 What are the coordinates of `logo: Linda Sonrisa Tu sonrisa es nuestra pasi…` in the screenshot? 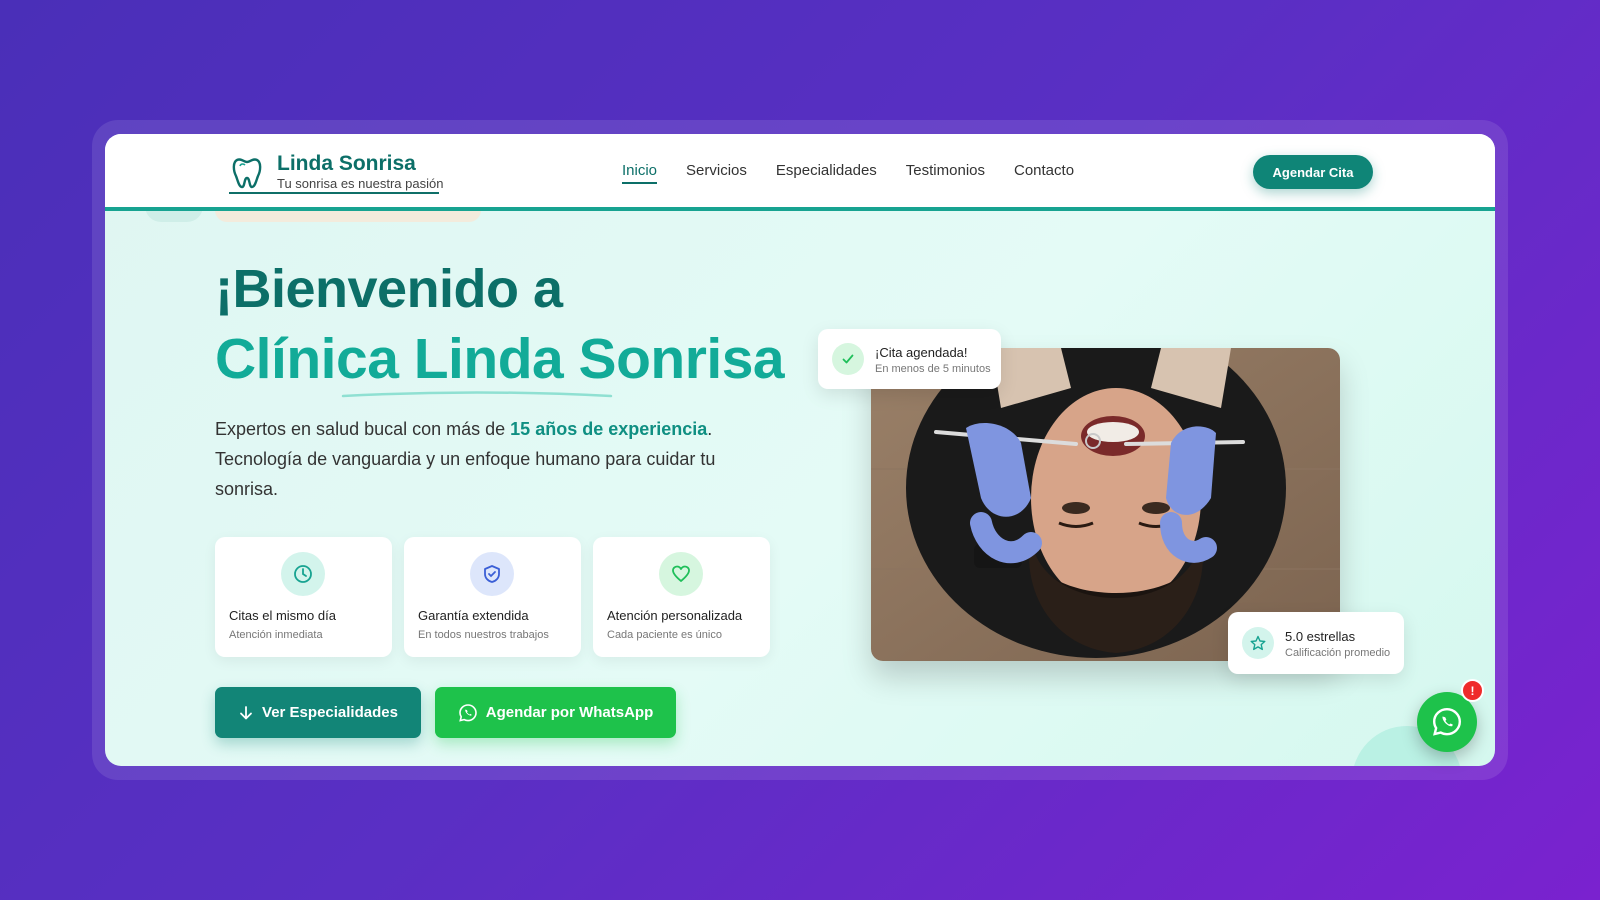 It's located at (336, 173).